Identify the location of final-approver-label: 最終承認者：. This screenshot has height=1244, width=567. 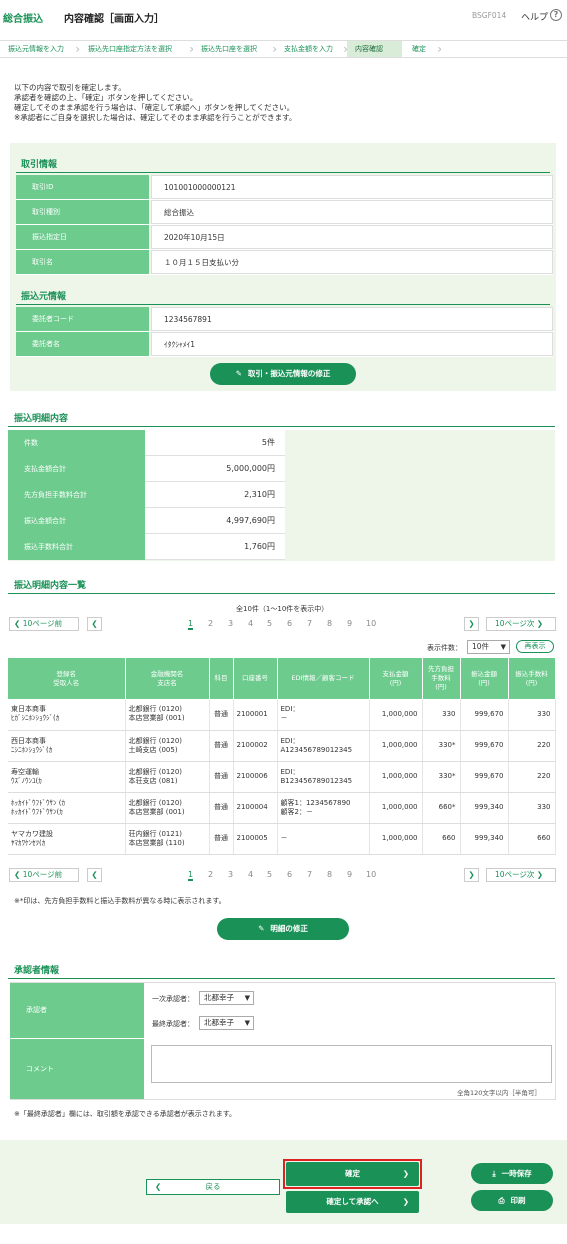
(173, 1024).